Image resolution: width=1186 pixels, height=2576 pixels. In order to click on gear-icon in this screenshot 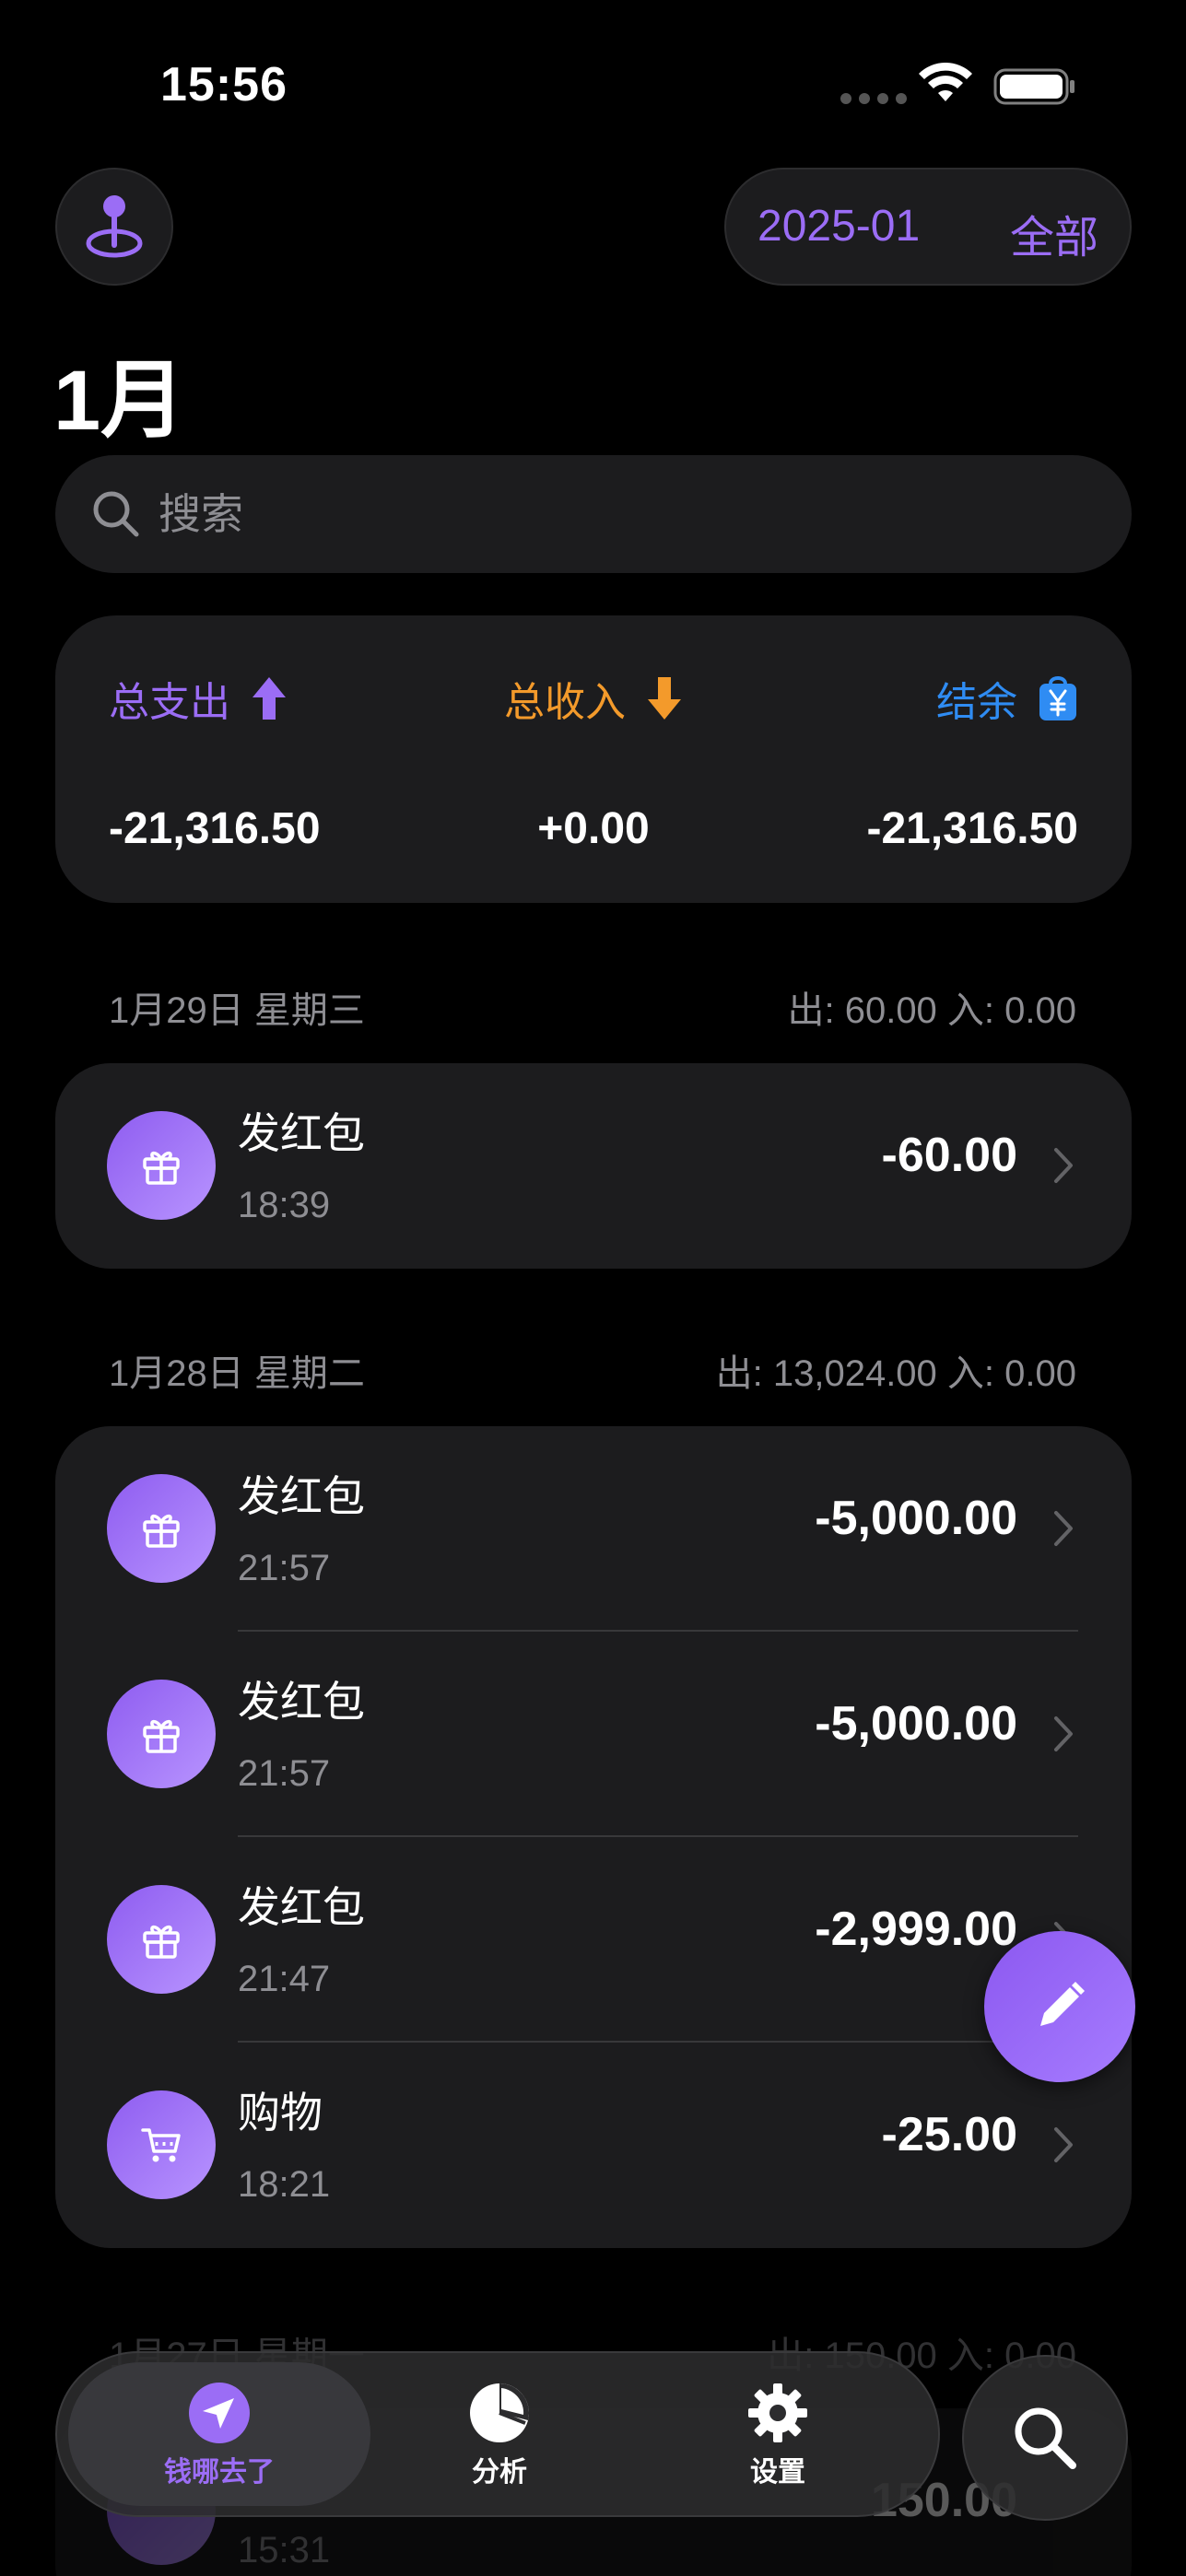, I will do `click(777, 2412)`.